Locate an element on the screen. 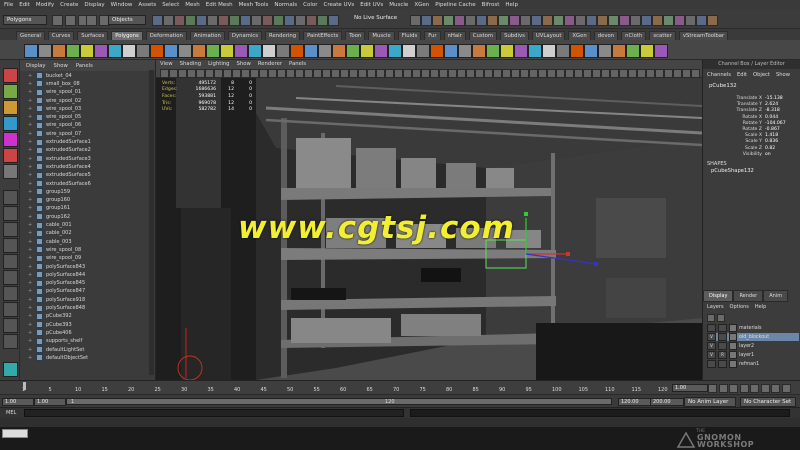  viewport-tool-6-icon is located at coordinates (209, 73).